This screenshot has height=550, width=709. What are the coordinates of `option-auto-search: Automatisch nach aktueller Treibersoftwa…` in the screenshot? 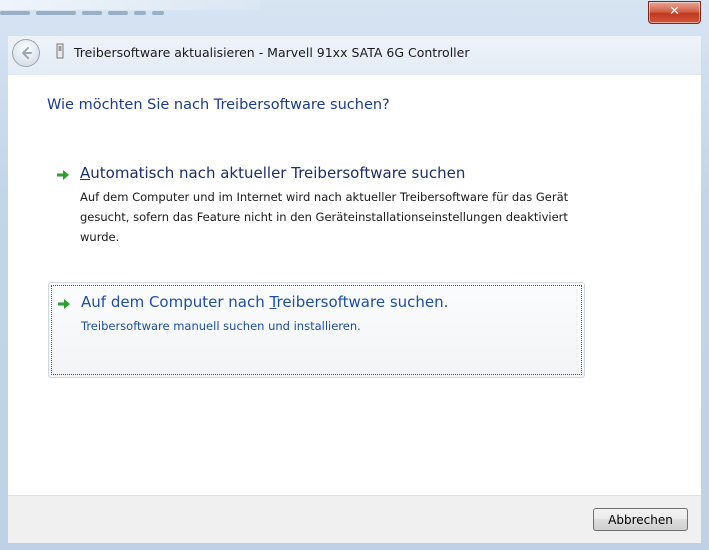 It's located at (316, 205).